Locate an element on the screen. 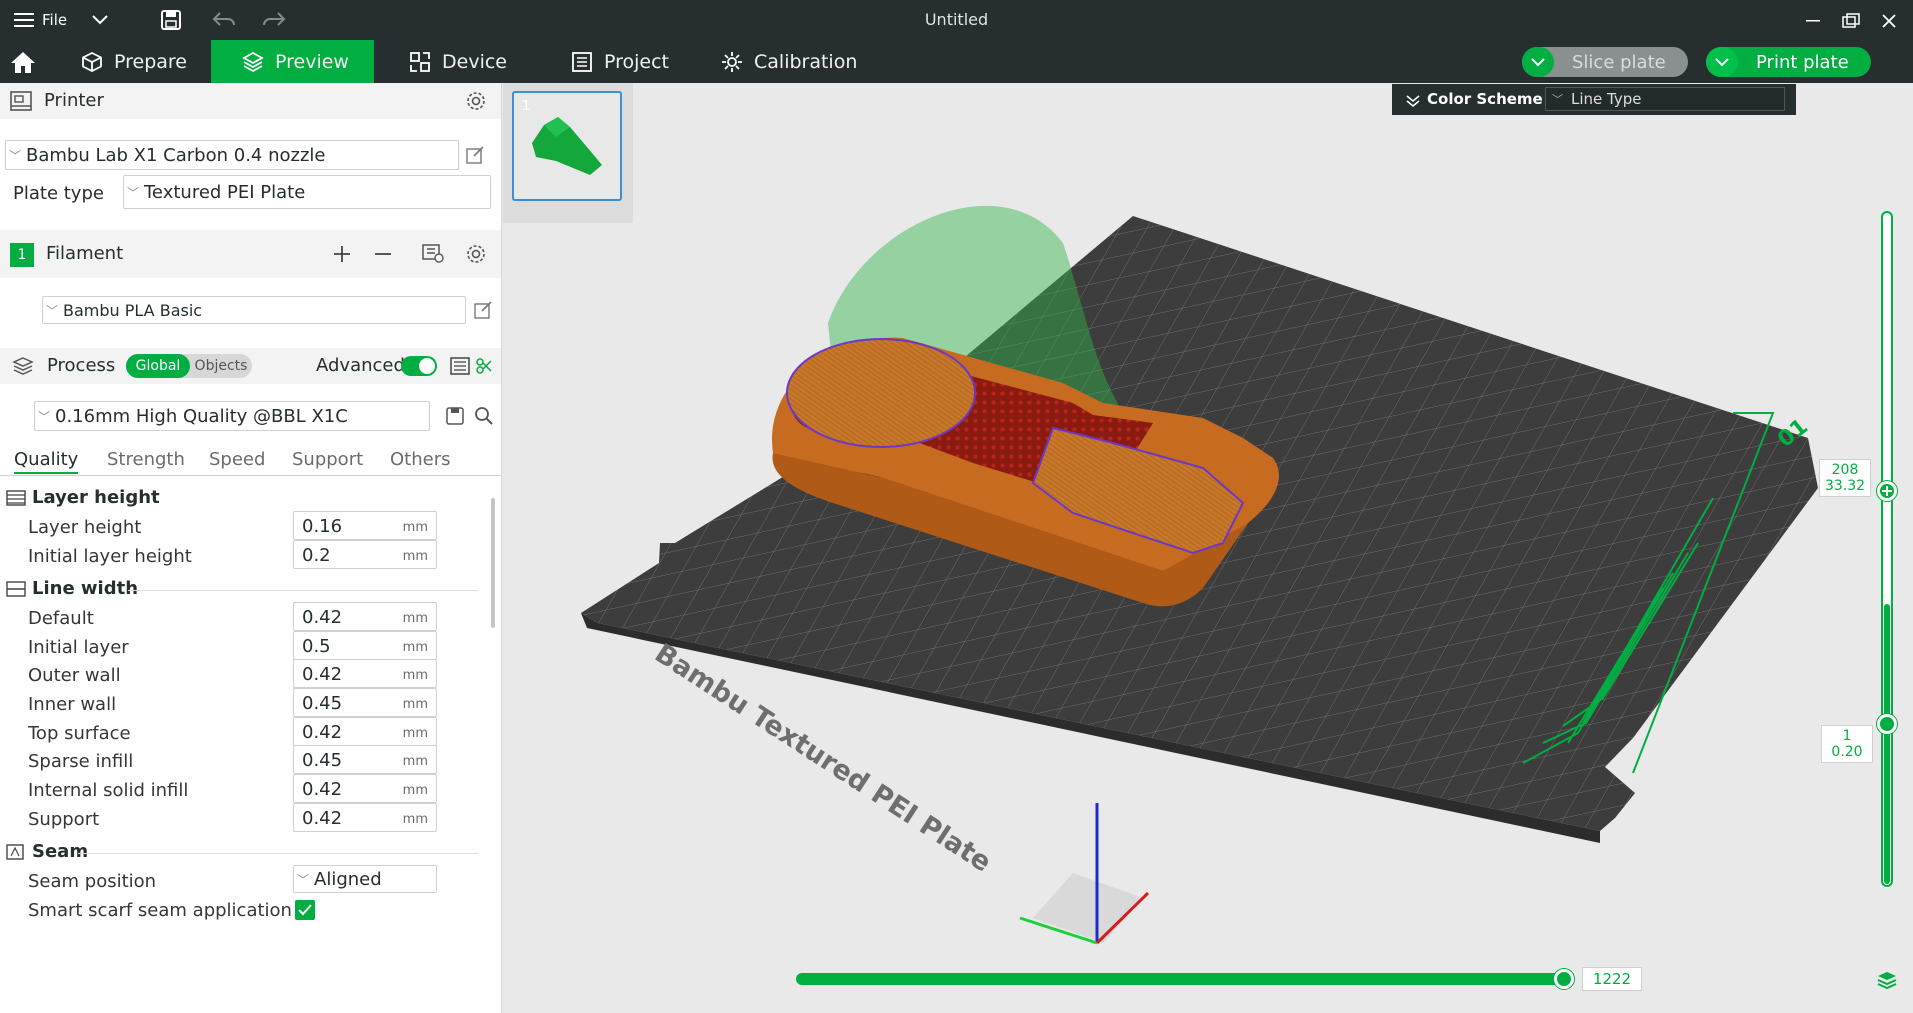 This screenshot has height=1013, width=1913. tab-others: Others is located at coordinates (420, 459).